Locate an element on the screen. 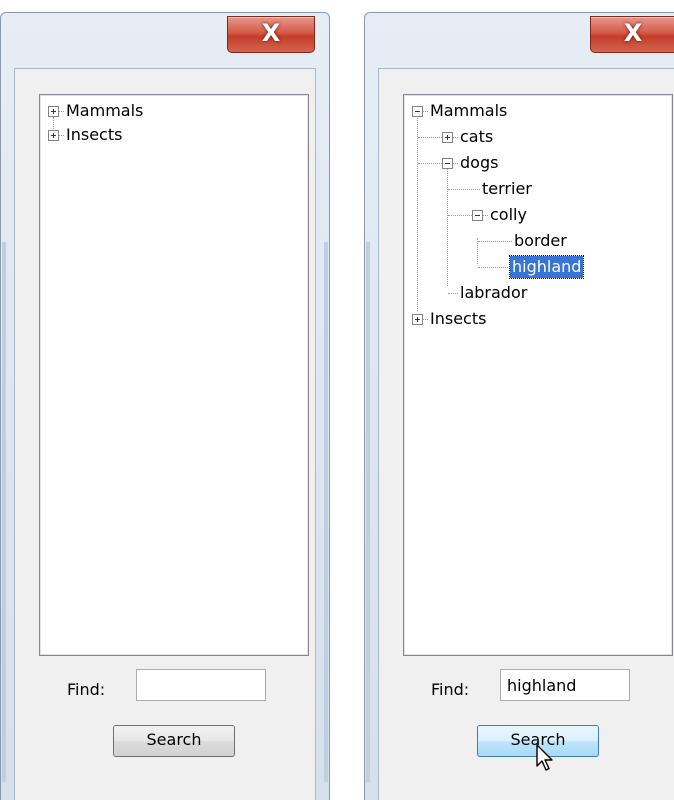 The height and width of the screenshot is (800, 674). tree-node-label: border is located at coordinates (540, 240).